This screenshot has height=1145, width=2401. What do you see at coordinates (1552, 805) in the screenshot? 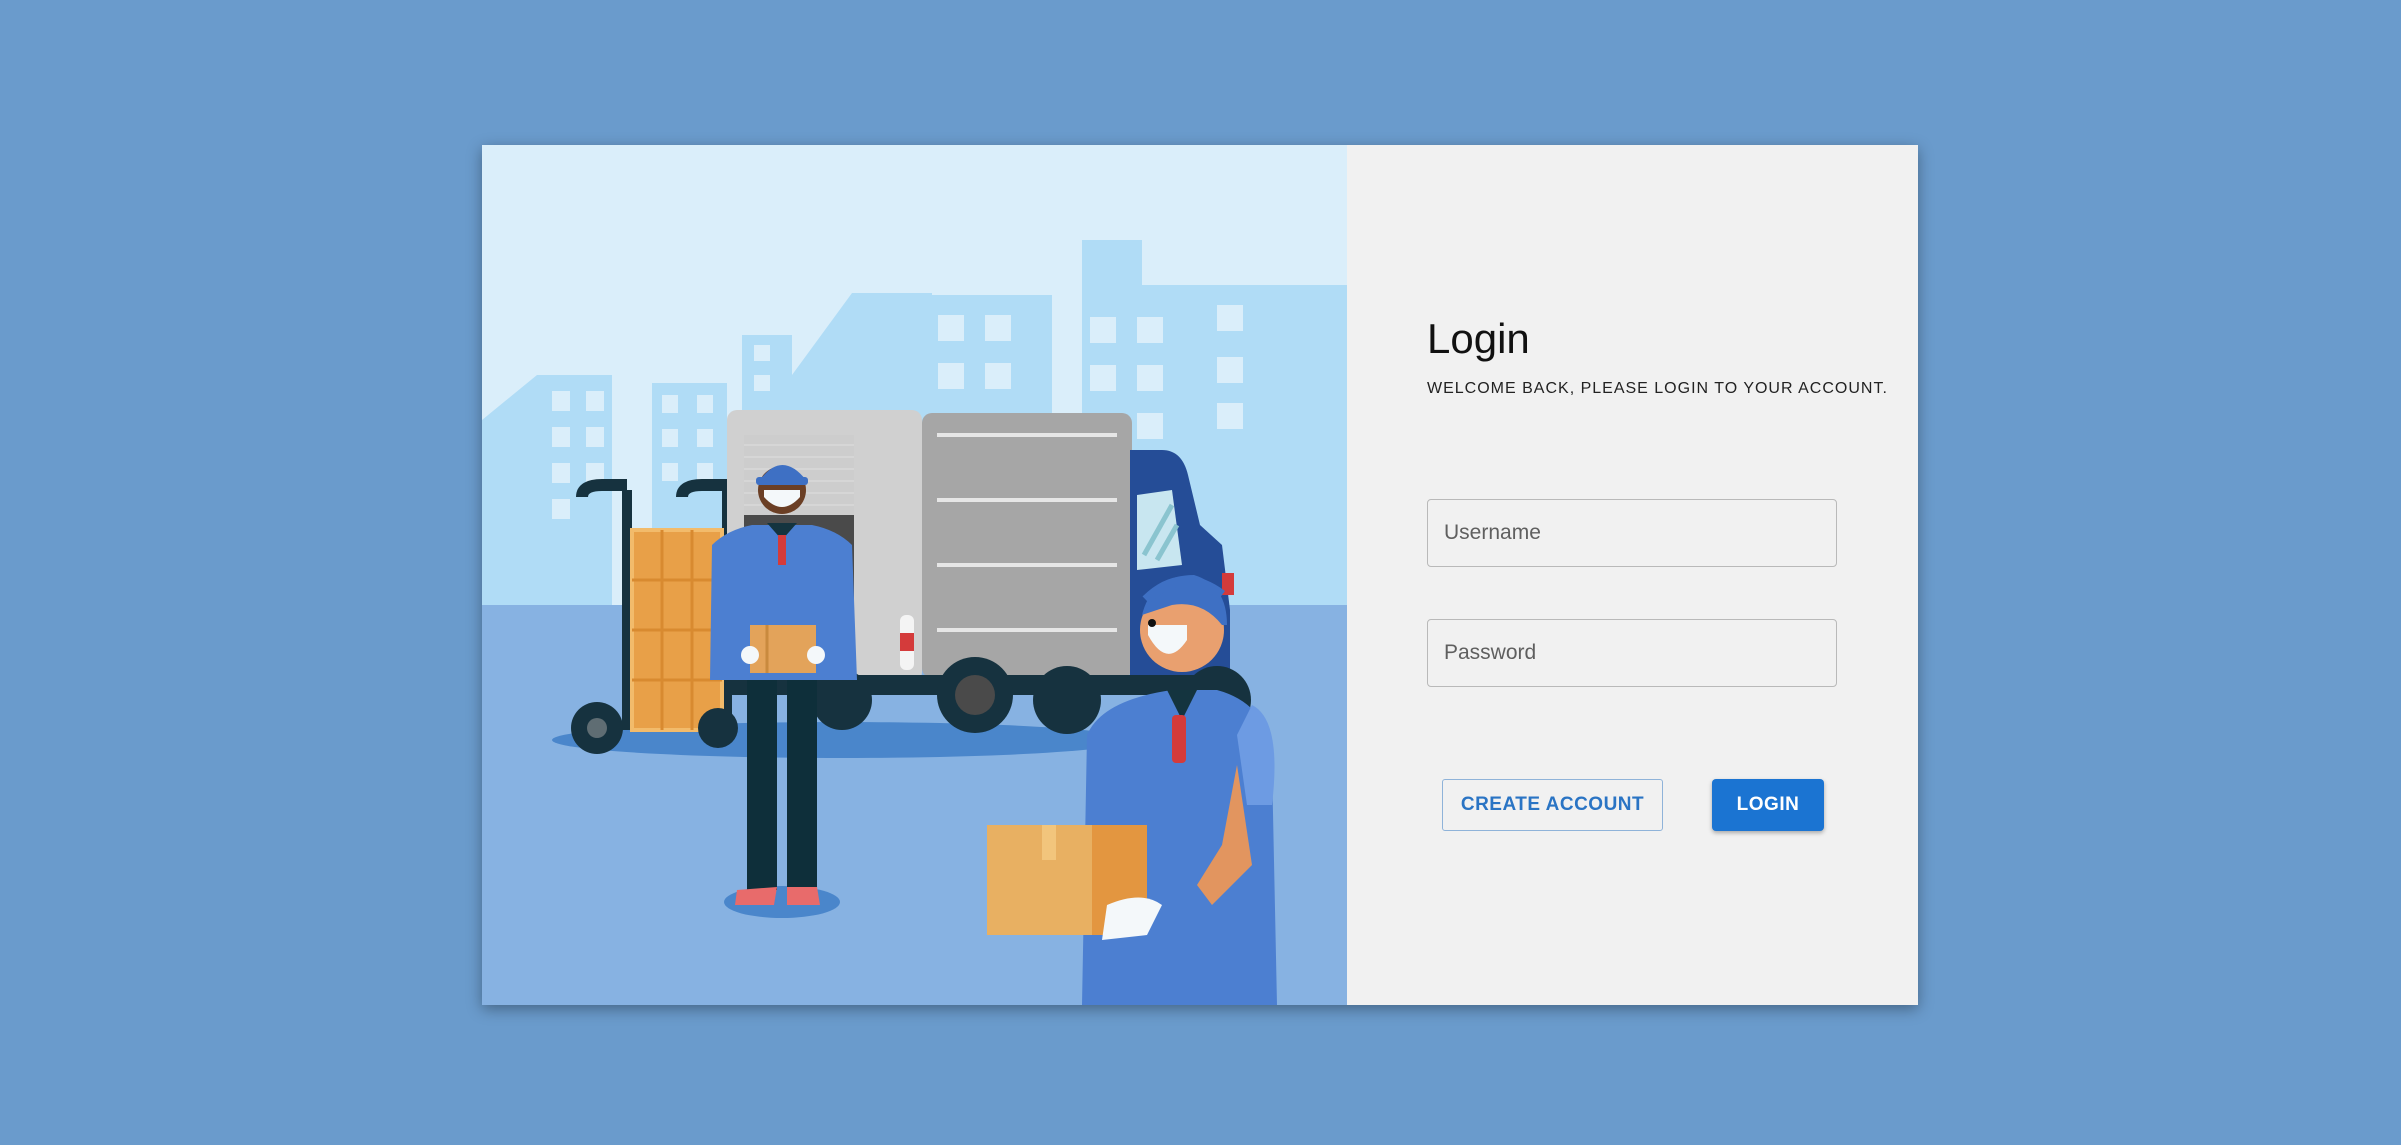
I see `create-account-button: CREATE ACCOUNT` at bounding box center [1552, 805].